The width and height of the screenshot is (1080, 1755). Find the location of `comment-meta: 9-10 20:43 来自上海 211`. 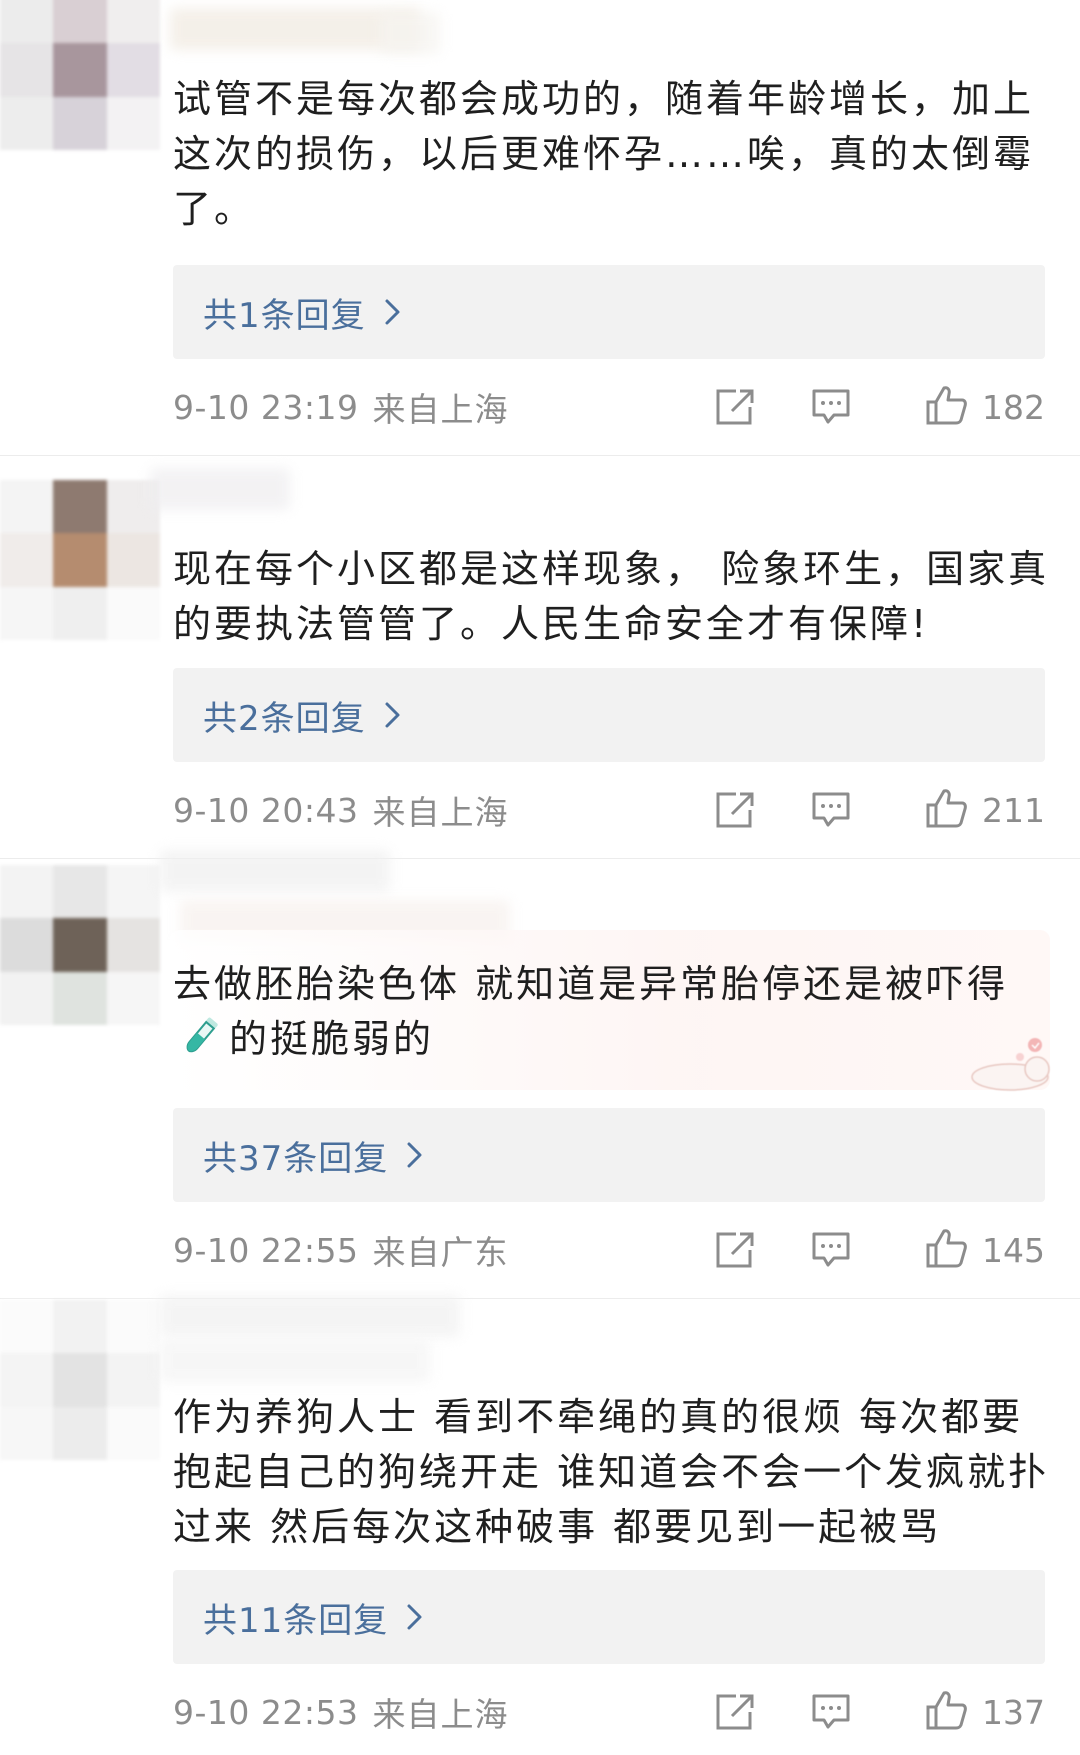

comment-meta: 9-10 20:43 来自上海 211 is located at coordinates (609, 810).